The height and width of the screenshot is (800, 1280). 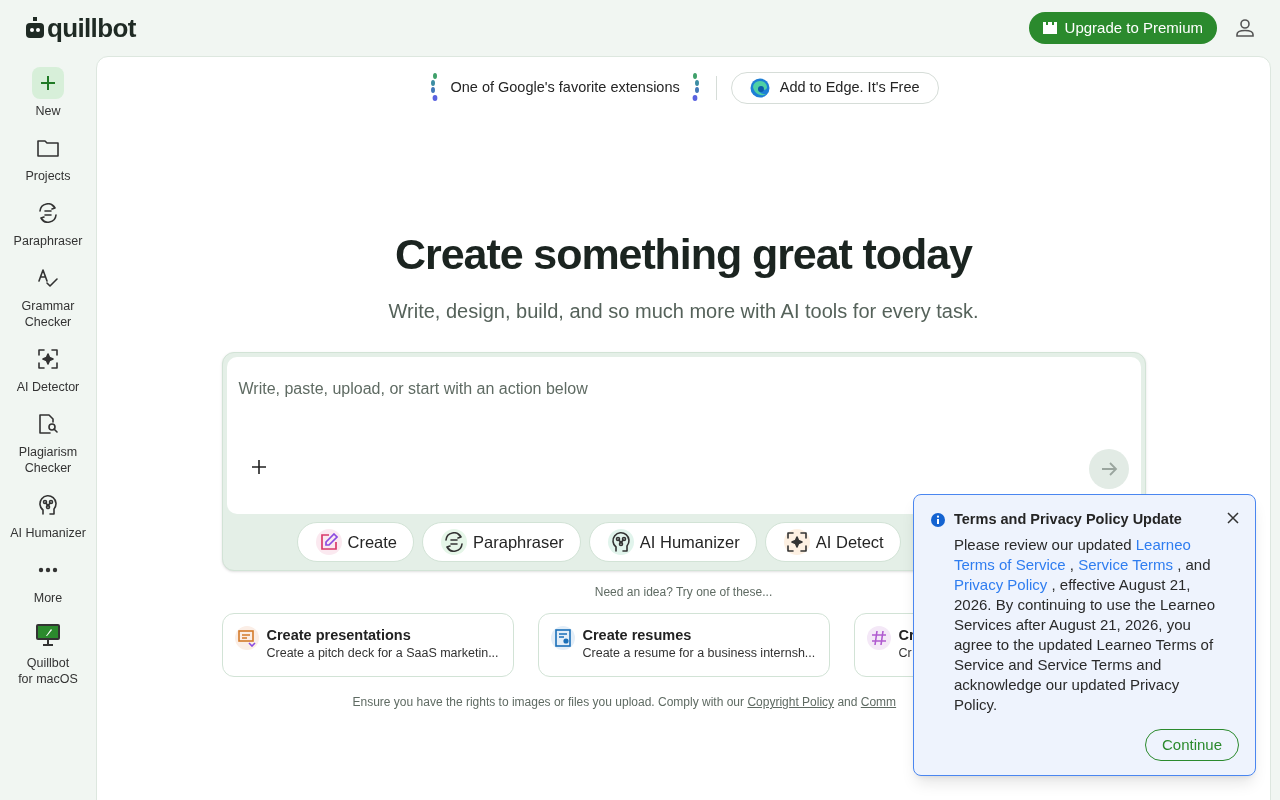 I want to click on sidebar-item: Plagiarism Checker, so click(x=48, y=460).